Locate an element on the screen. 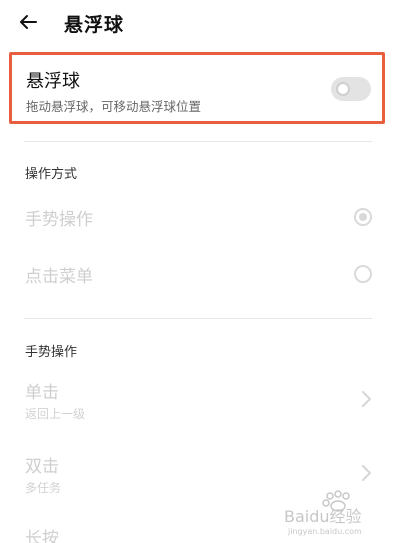 The width and height of the screenshot is (400, 543). watermark-text: Baidu经验 is located at coordinates (323, 516).